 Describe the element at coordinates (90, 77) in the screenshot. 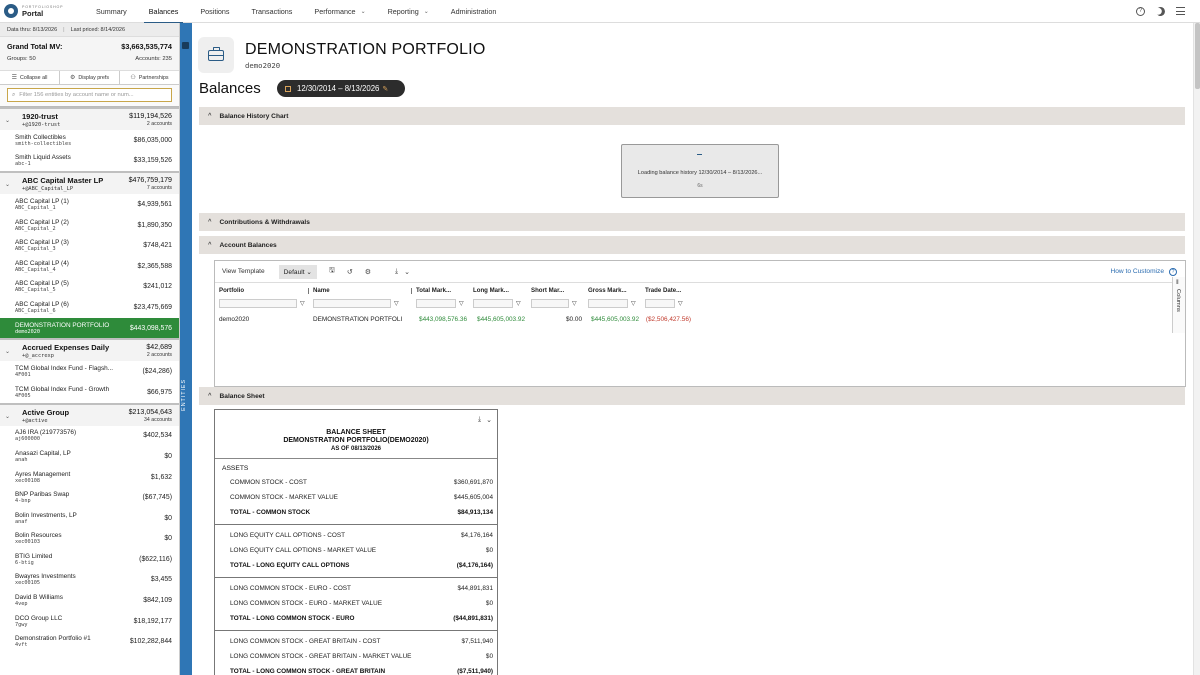

I see `display-prefs-button: ⚙ Display prefs` at that location.